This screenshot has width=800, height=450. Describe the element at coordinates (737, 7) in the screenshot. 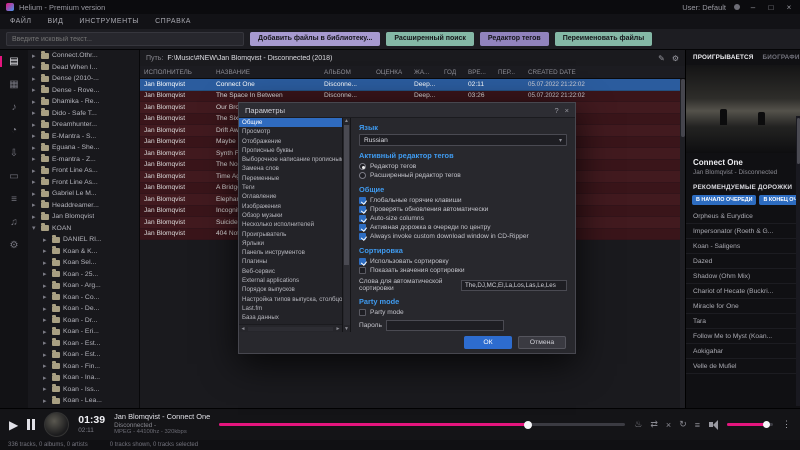

I see `announcement-icon` at that location.